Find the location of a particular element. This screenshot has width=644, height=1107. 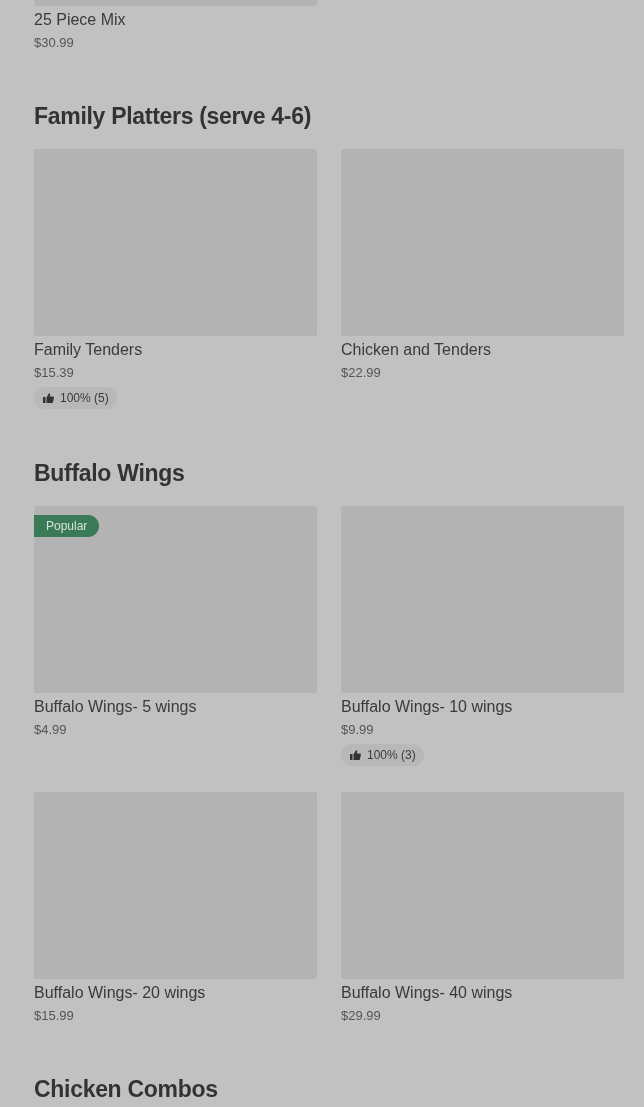

item-price: $9.99 is located at coordinates (357, 730).